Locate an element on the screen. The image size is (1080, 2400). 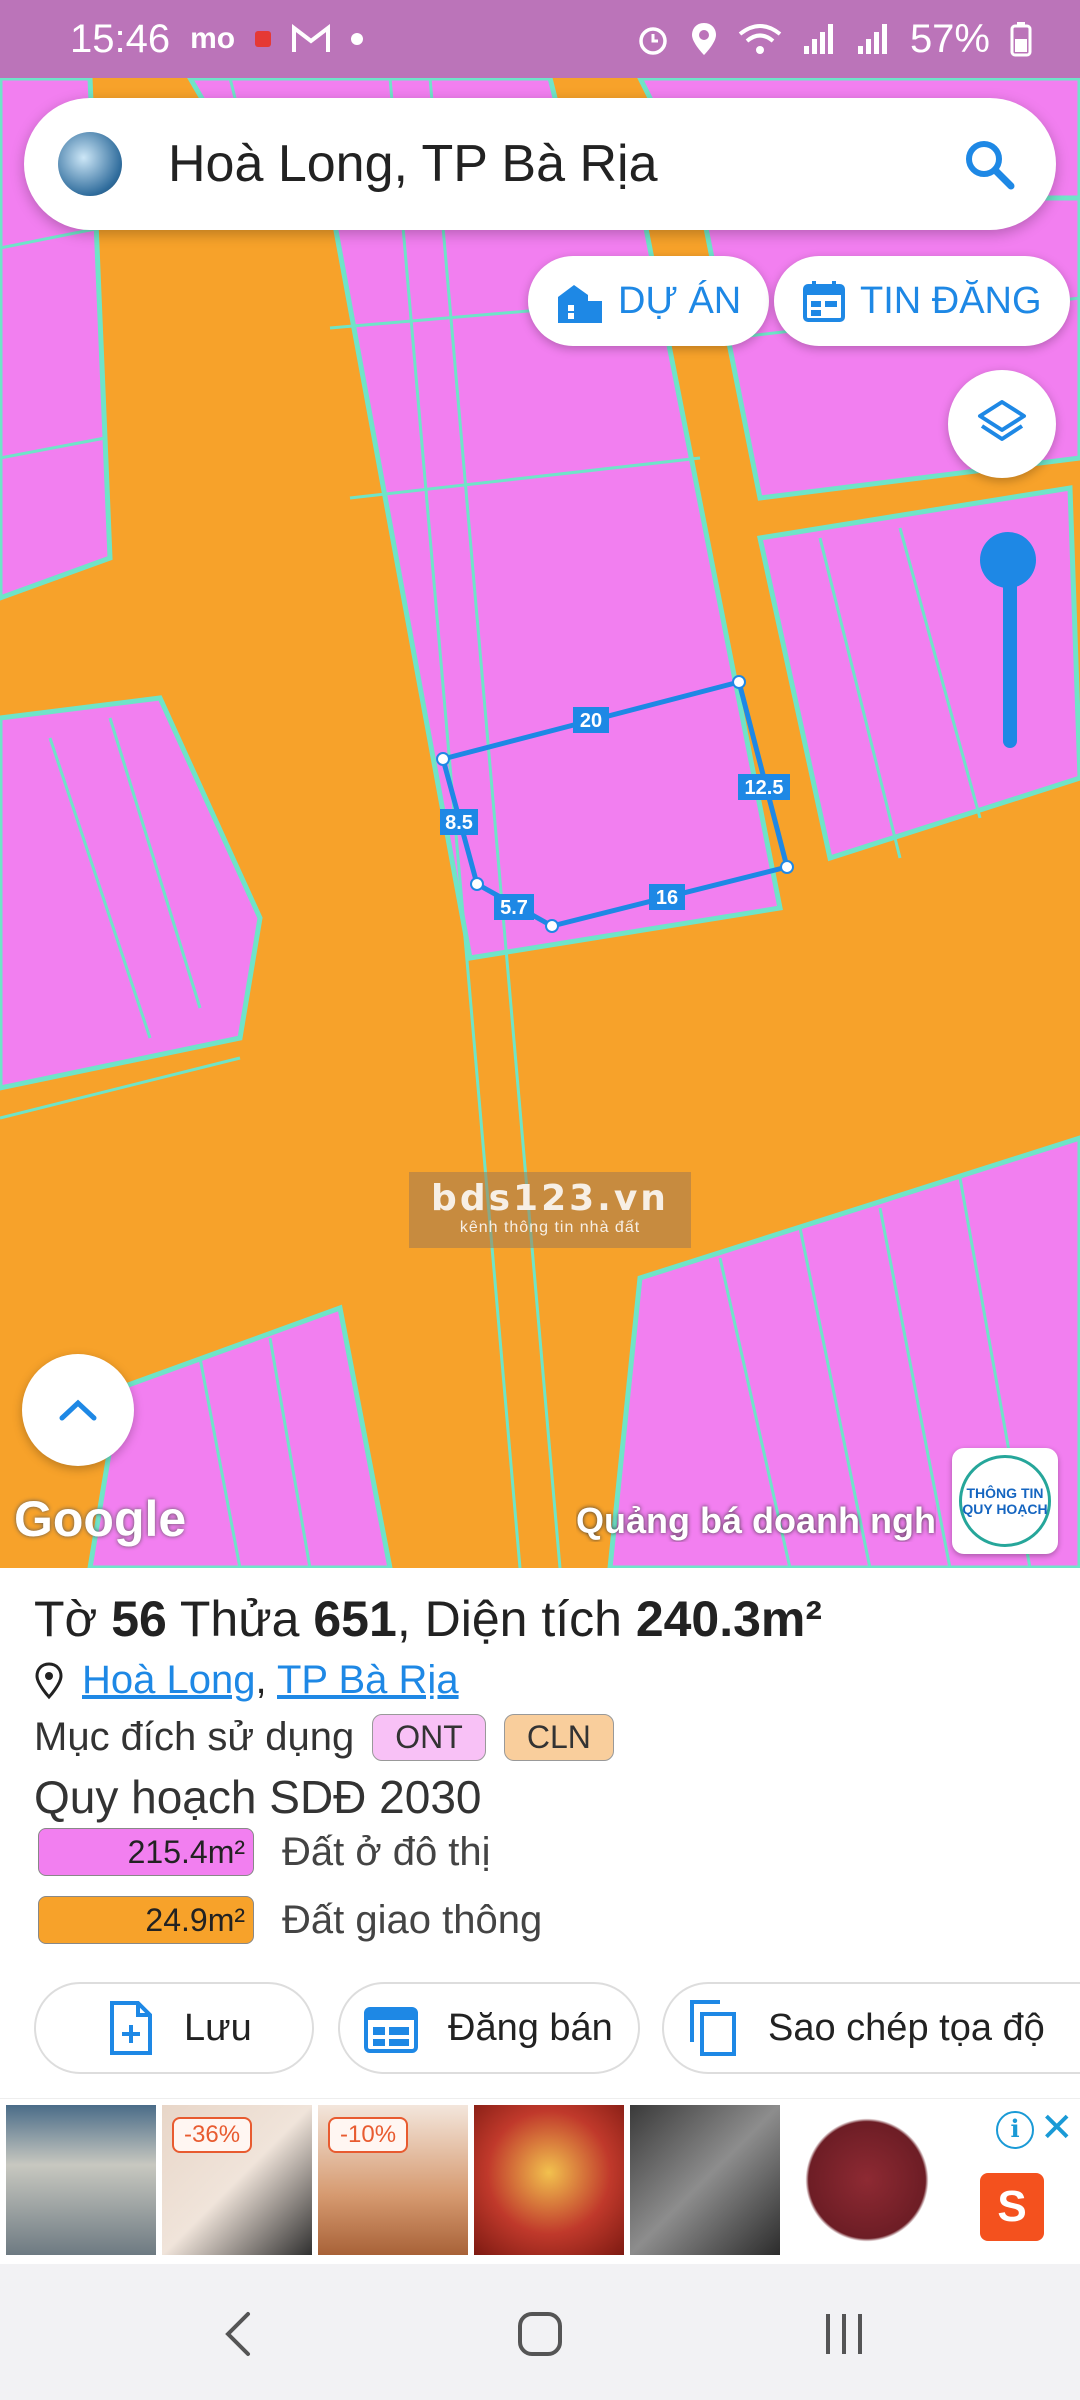
planning-info-button: THÔNG TIN QUY HOẠCH is located at coordinates (1005, 1501).